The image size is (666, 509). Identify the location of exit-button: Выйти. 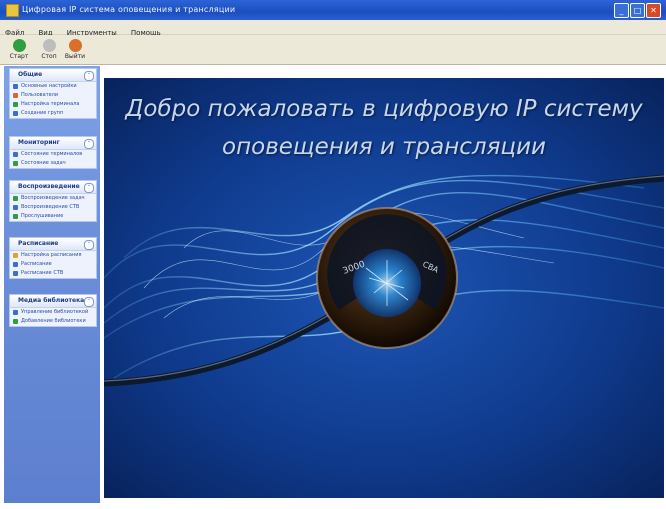
(75, 50).